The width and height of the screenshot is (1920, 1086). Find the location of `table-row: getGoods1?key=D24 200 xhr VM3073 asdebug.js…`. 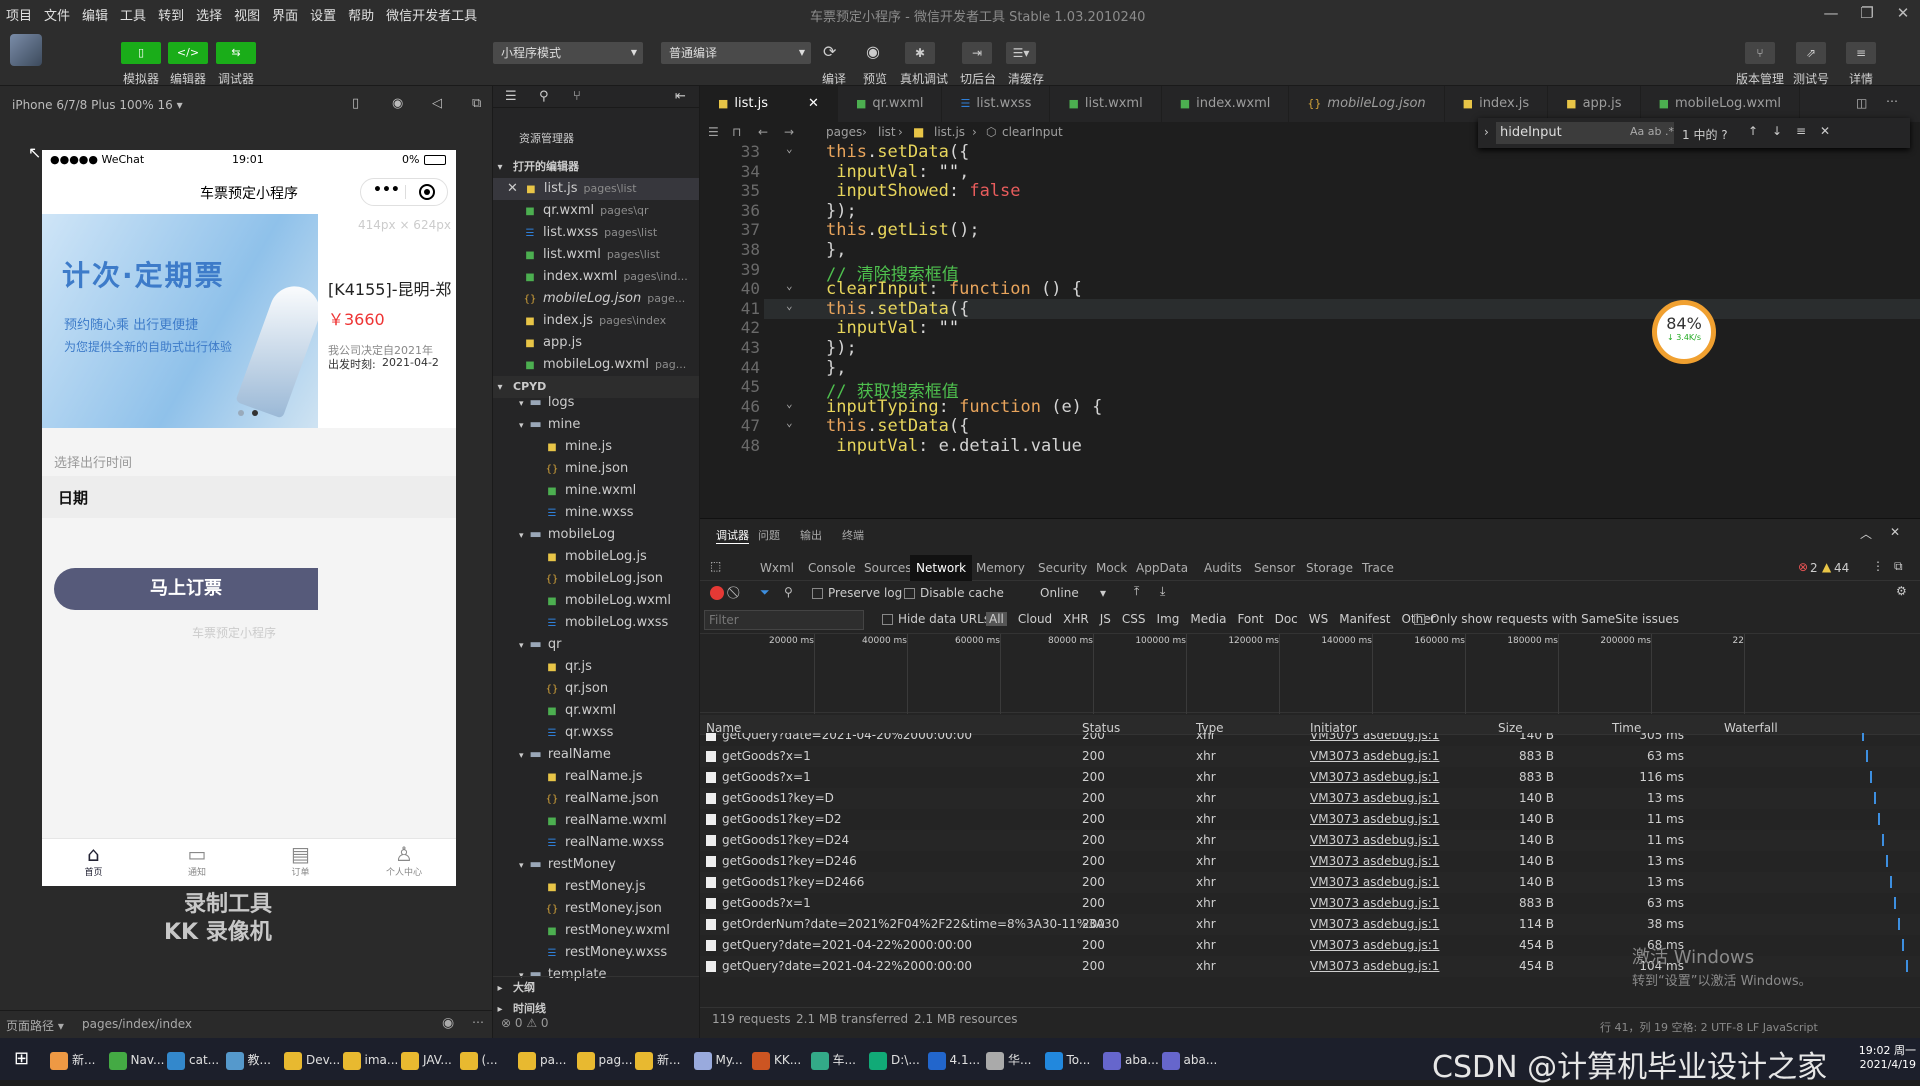

table-row: getGoods1?key=D24 200 xhr VM3073 asdebug.js… is located at coordinates (1310, 840).